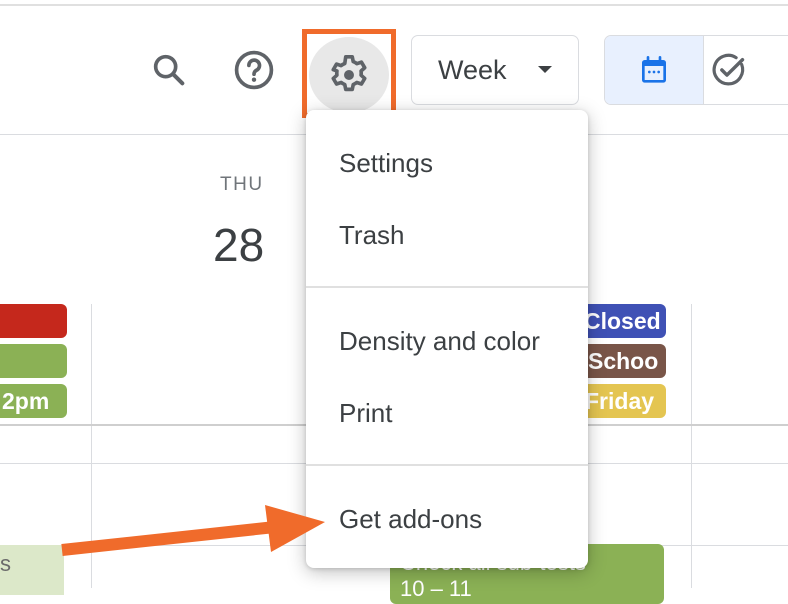 The image size is (788, 604). I want to click on annotation-arrow-icon, so click(193, 530).